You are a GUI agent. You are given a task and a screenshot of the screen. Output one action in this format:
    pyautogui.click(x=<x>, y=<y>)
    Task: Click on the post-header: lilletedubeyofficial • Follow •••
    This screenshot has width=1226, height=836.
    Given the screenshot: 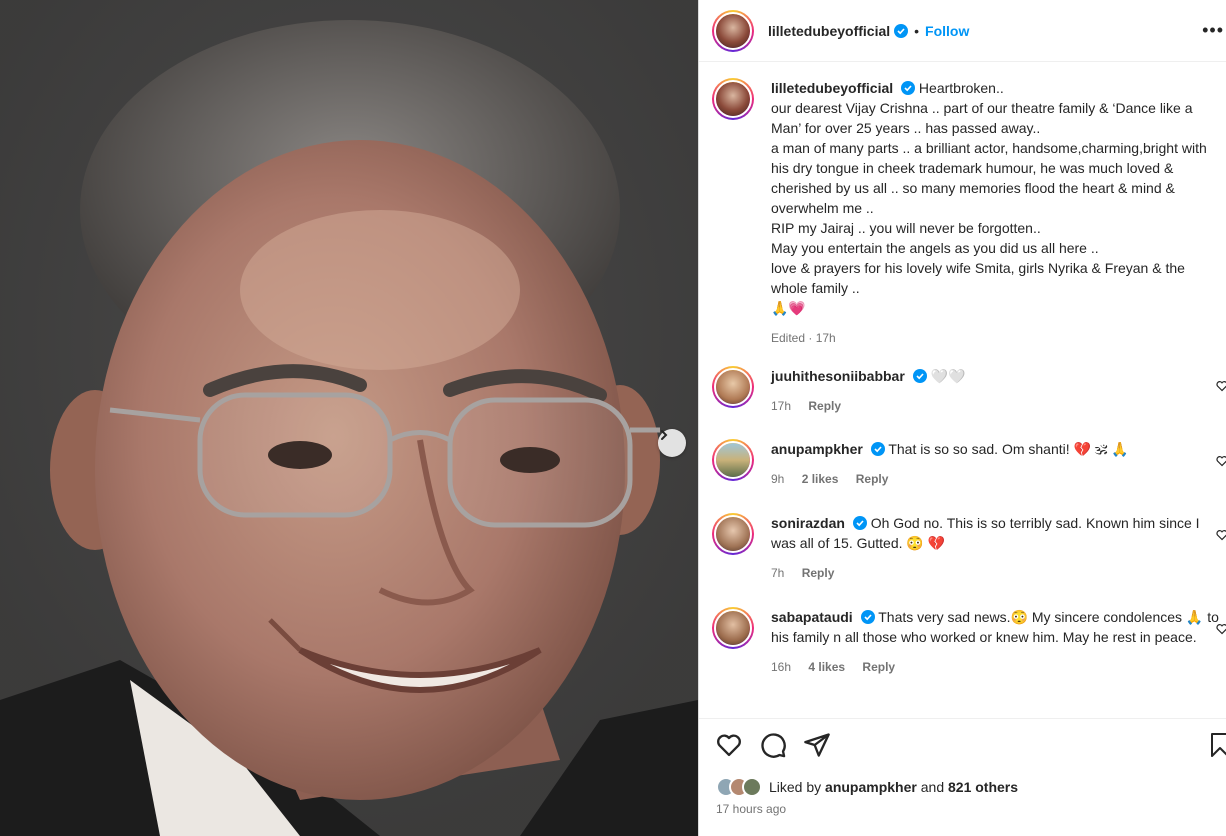 What is the action you would take?
    pyautogui.click(x=962, y=31)
    